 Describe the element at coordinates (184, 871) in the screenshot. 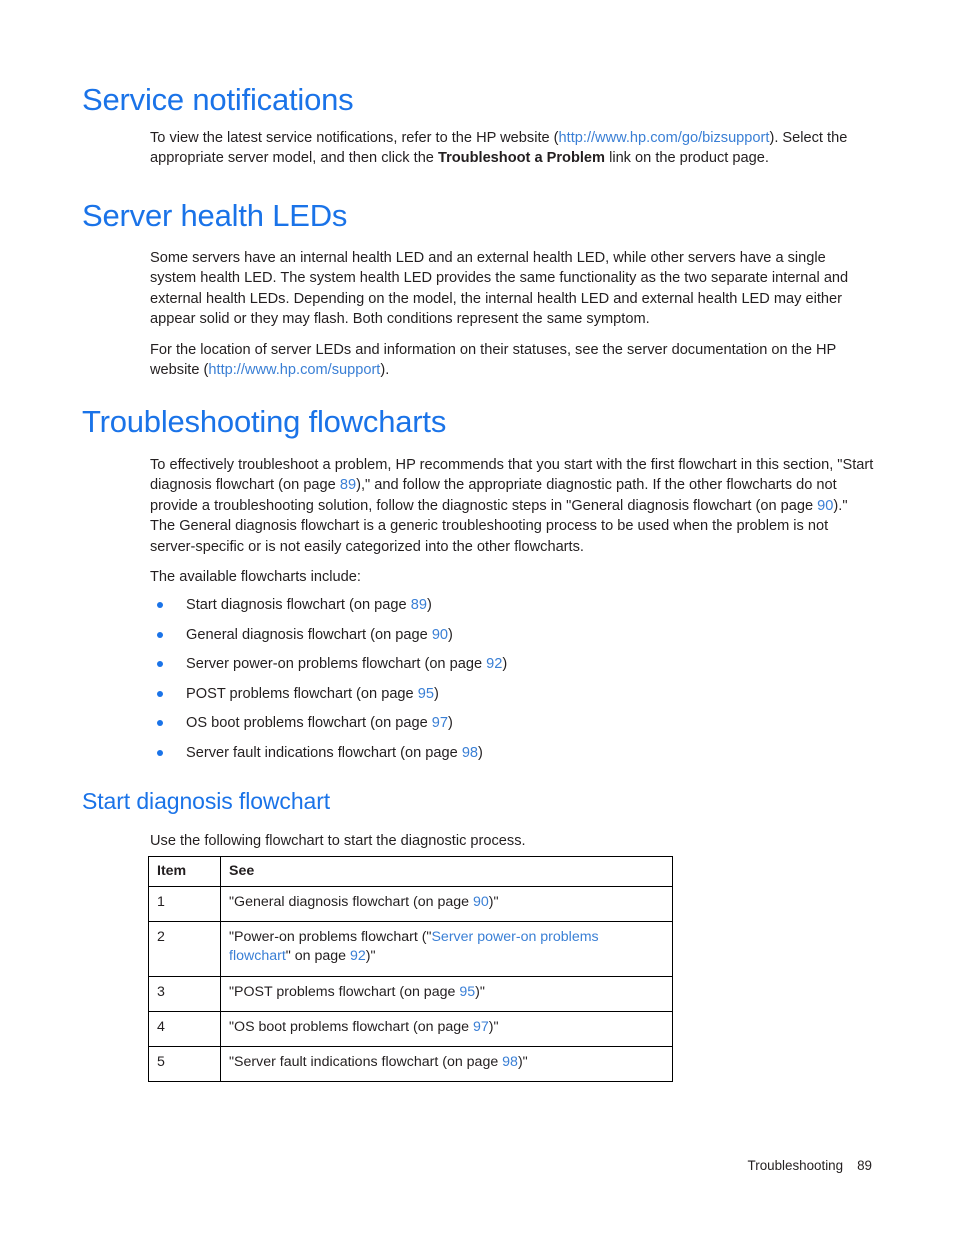

I see `column-header-item: Item` at that location.